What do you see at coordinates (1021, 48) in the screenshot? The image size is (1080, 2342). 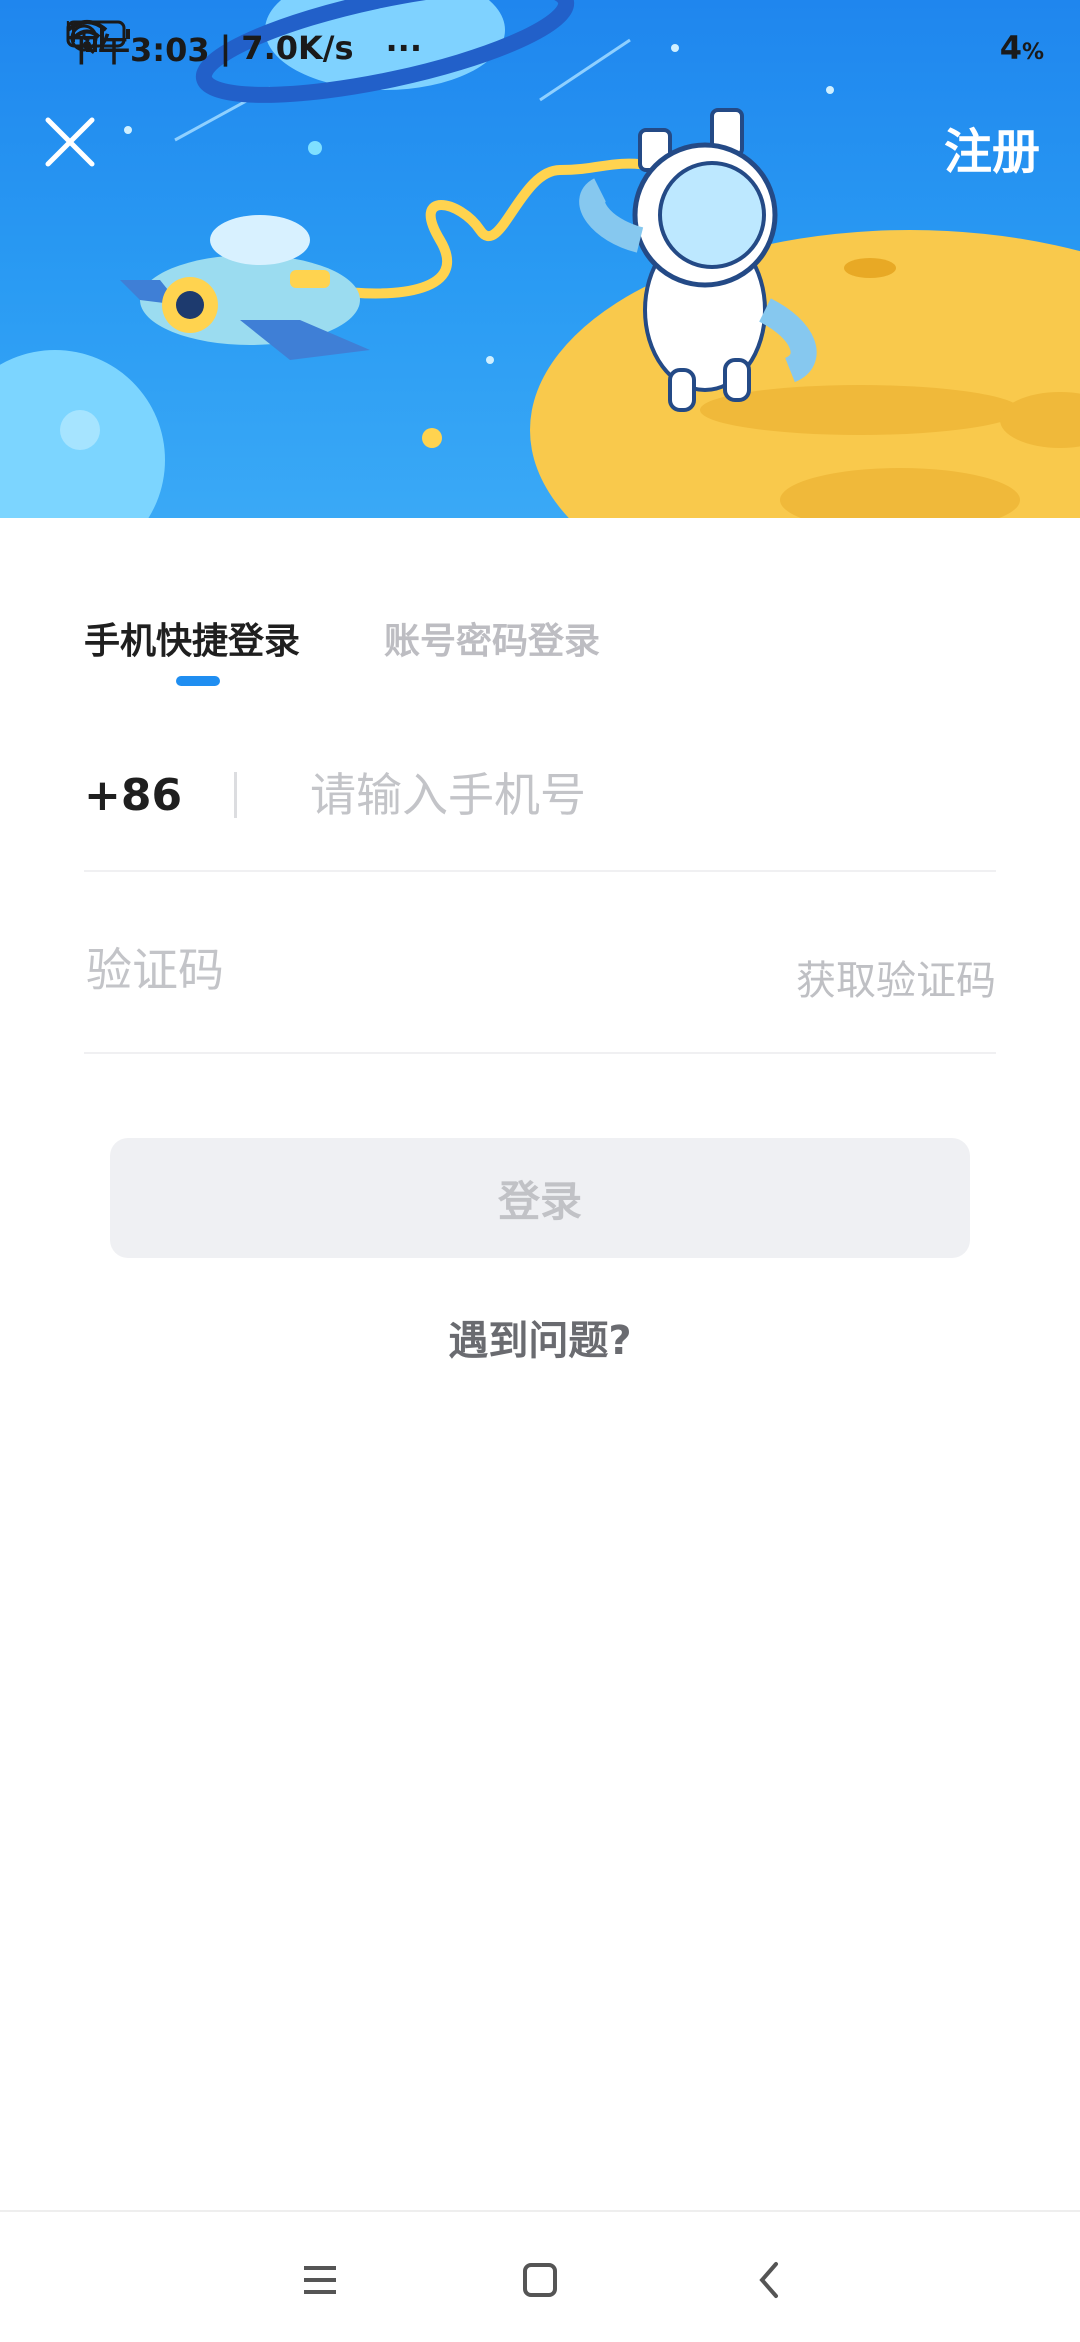 I see `battery-level: 4%` at bounding box center [1021, 48].